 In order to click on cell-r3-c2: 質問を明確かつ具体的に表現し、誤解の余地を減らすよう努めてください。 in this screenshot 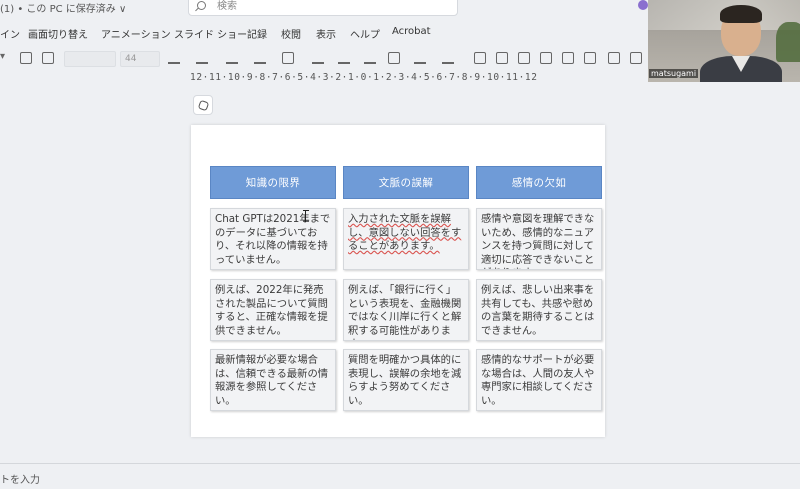, I will do `click(406, 380)`.